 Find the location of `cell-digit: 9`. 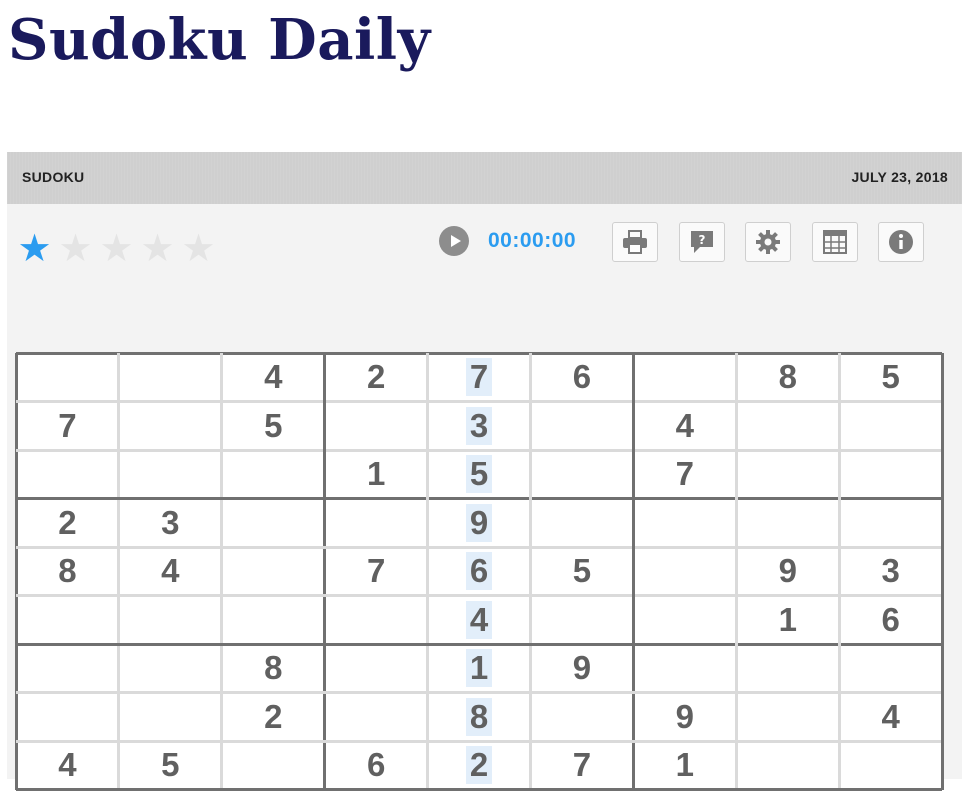

cell-digit: 9 is located at coordinates (479, 522).